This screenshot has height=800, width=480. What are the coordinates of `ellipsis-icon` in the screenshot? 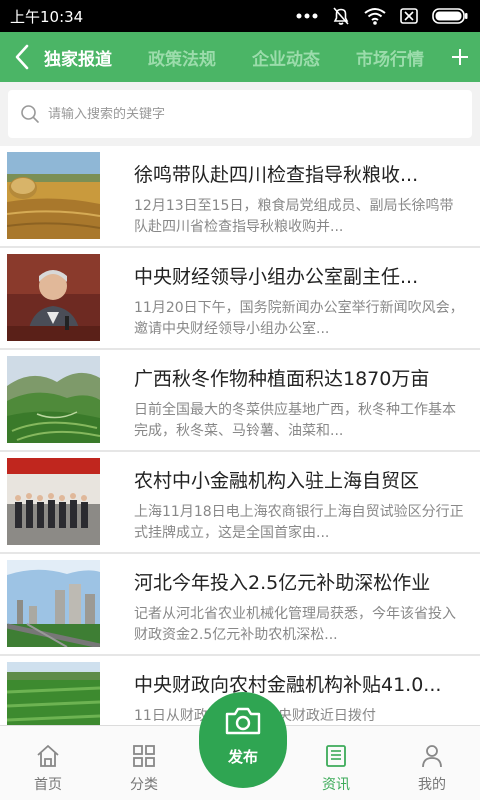 It's located at (307, 16).